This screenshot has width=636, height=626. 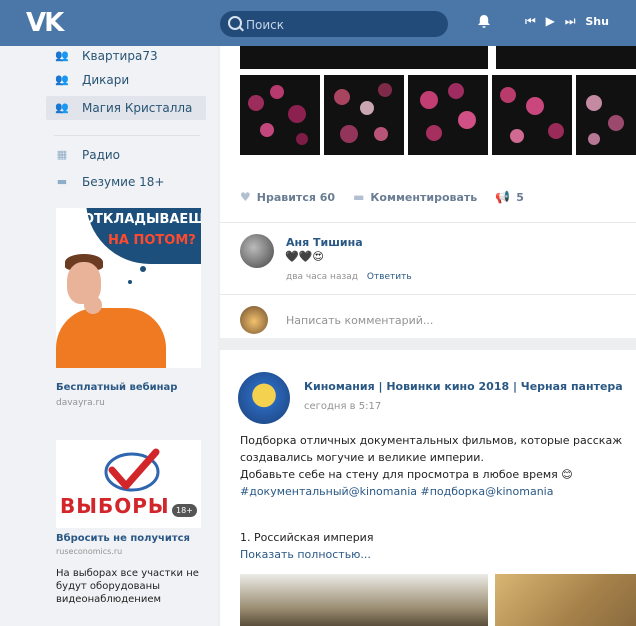 I want to click on vk-logo: VK, so click(x=45, y=23).